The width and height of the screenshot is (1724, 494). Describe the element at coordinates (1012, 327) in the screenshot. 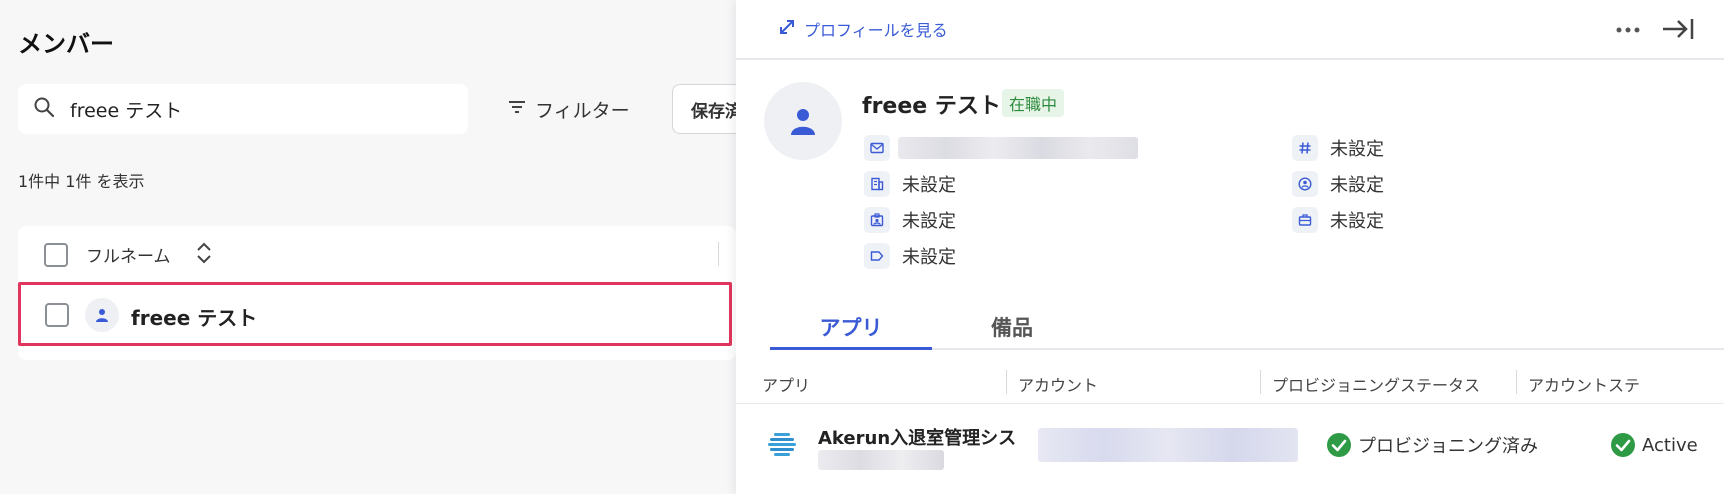

I see `tab-equipment: 備品` at that location.